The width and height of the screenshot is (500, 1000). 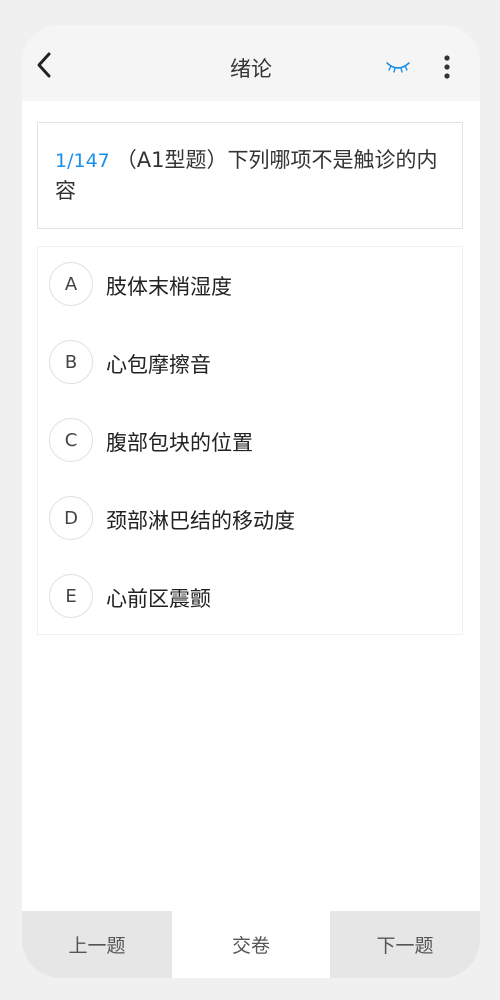 What do you see at coordinates (158, 365) in the screenshot?
I see `option-text: 心包摩擦音` at bounding box center [158, 365].